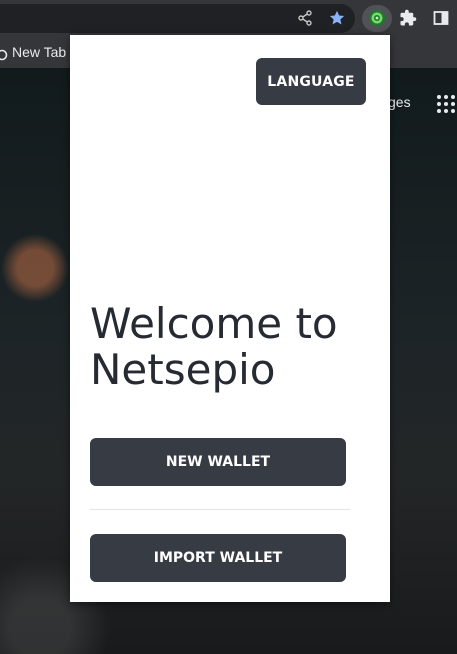 The height and width of the screenshot is (654, 457). Describe the element at coordinates (218, 558) in the screenshot. I see `import-wallet-button: IMPORT WALLET` at that location.